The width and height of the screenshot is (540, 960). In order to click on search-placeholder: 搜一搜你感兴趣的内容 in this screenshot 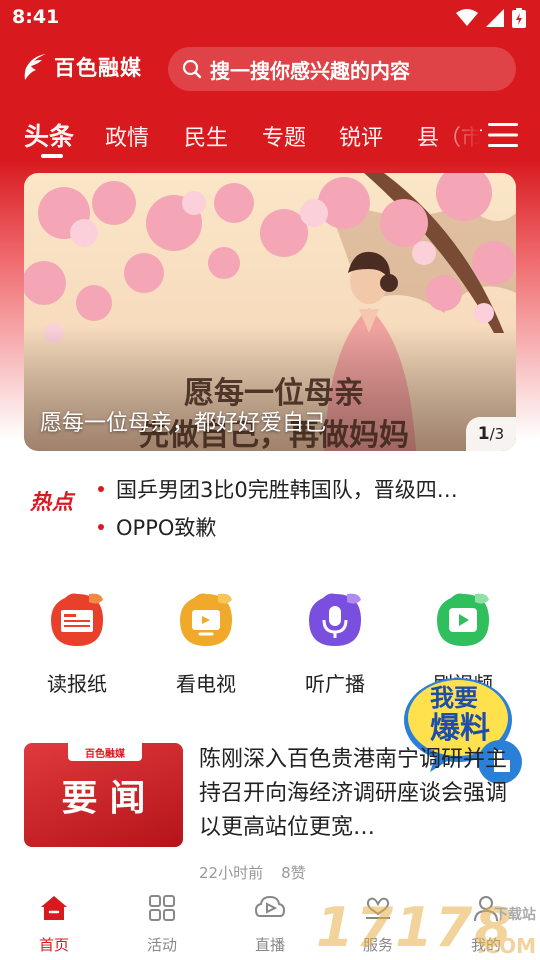, I will do `click(310, 70)`.